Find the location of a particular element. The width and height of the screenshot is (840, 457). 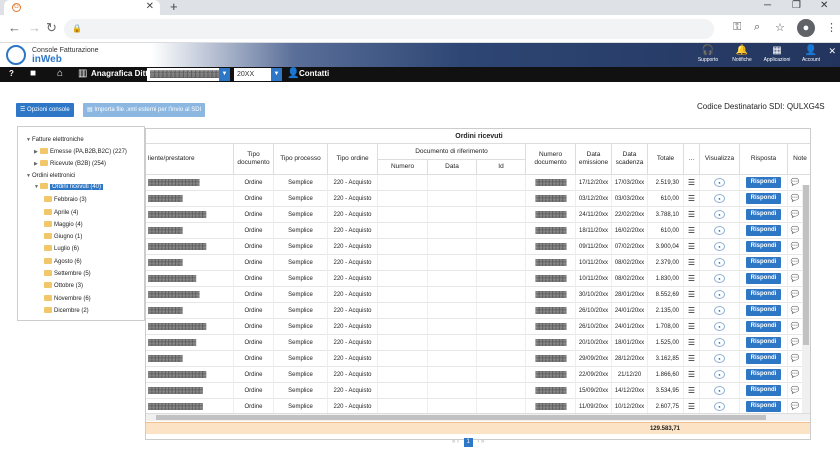

tree-month: Dicembre (2) is located at coordinates (66, 311).